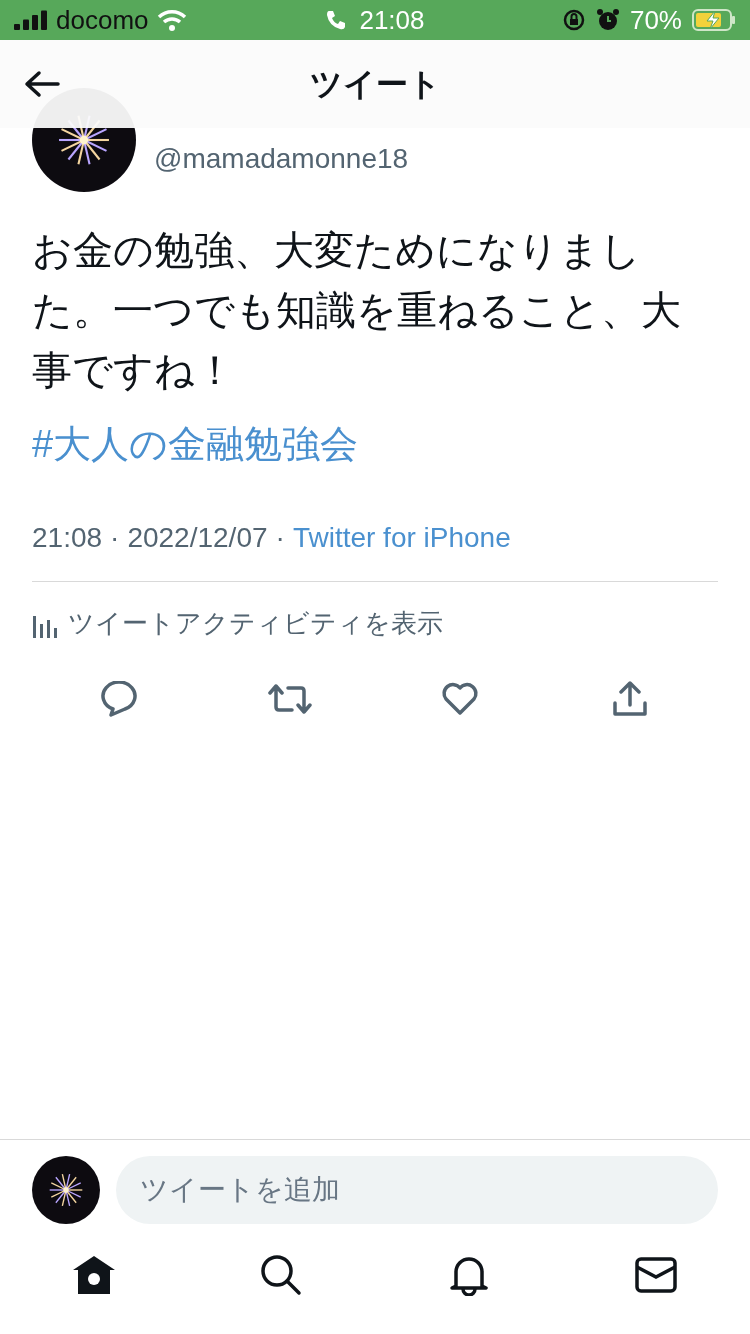 The image size is (750, 1334). Describe the element at coordinates (197, 538) in the screenshot. I see `tweet-date: 2022/12/07` at that location.